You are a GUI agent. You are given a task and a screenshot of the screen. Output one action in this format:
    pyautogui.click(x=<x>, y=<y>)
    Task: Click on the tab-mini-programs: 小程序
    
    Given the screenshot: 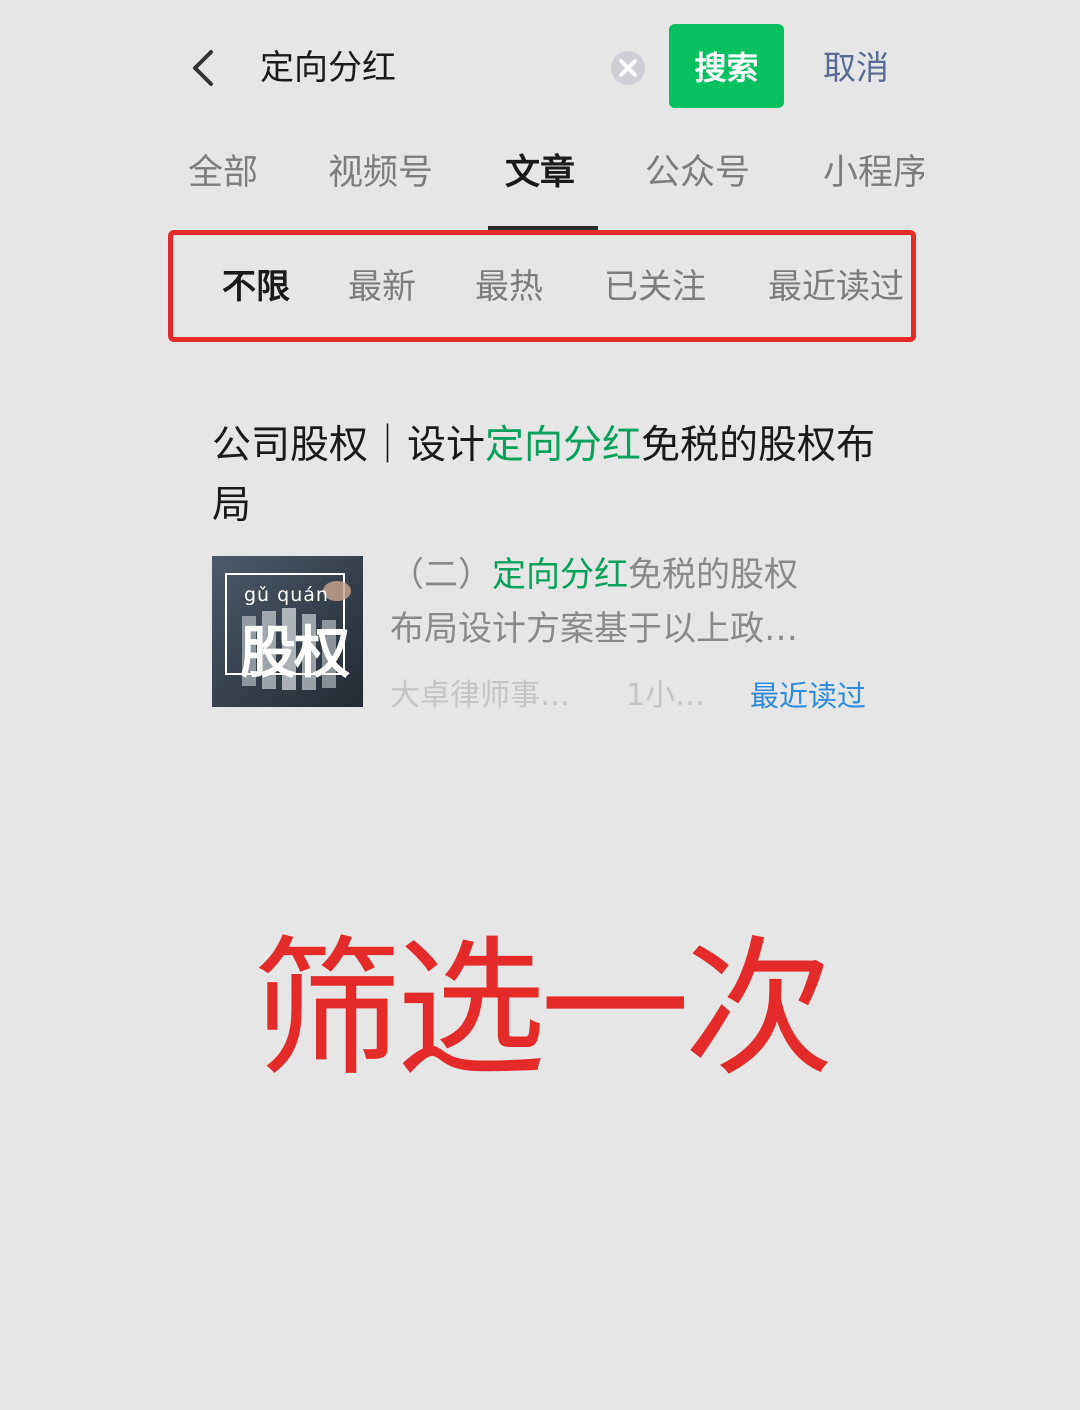 What is the action you would take?
    pyautogui.click(x=873, y=173)
    